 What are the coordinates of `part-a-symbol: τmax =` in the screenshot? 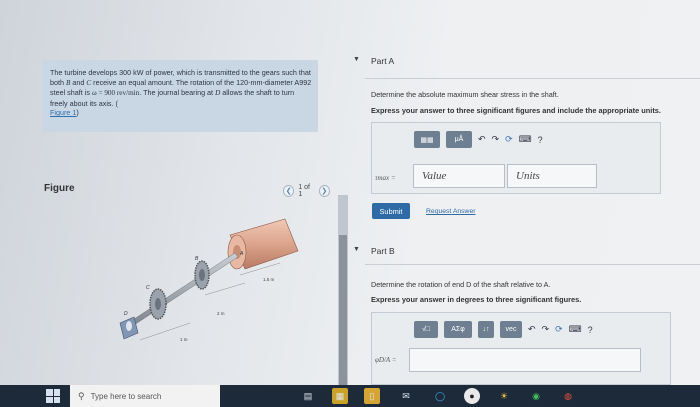 It's located at (385, 178).